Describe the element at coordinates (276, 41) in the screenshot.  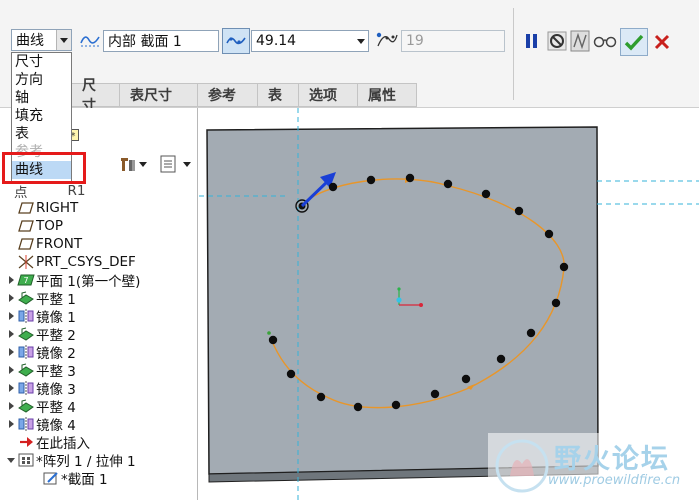
I see `spacing-value: 49.14` at that location.